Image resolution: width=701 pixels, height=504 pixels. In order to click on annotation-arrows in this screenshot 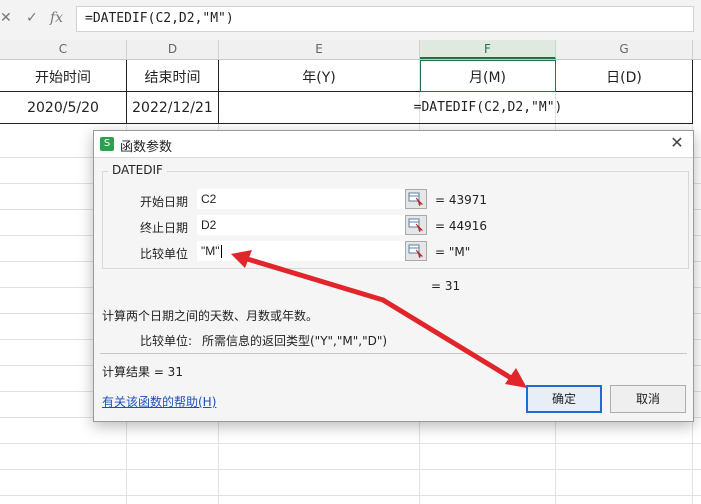, I will do `click(379, 319)`.